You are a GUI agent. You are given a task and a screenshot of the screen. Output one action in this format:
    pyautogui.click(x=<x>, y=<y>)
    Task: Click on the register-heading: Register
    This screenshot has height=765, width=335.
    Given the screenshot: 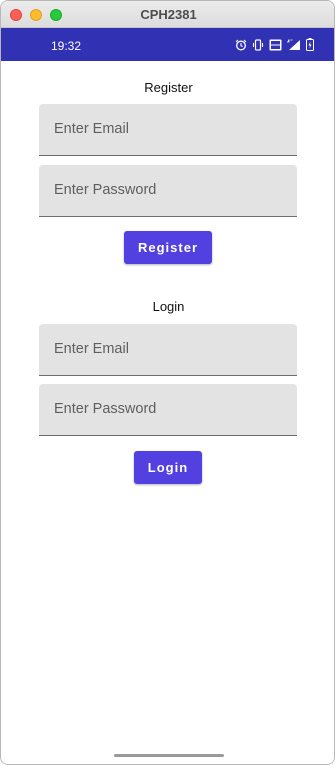 What is the action you would take?
    pyautogui.click(x=168, y=87)
    